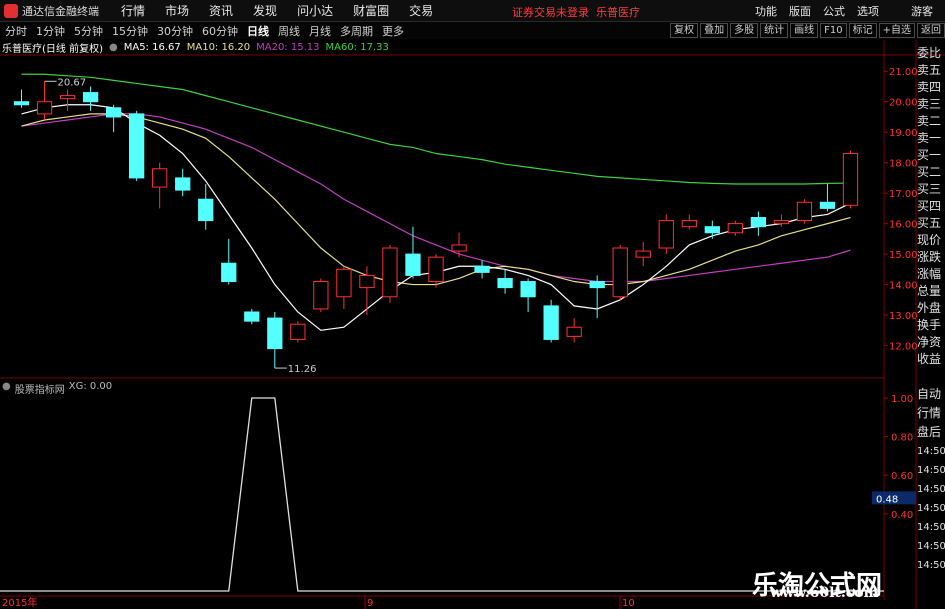  What do you see at coordinates (90, 386) in the screenshot?
I see `indicator-xg: XG: 0.00` at bounding box center [90, 386].